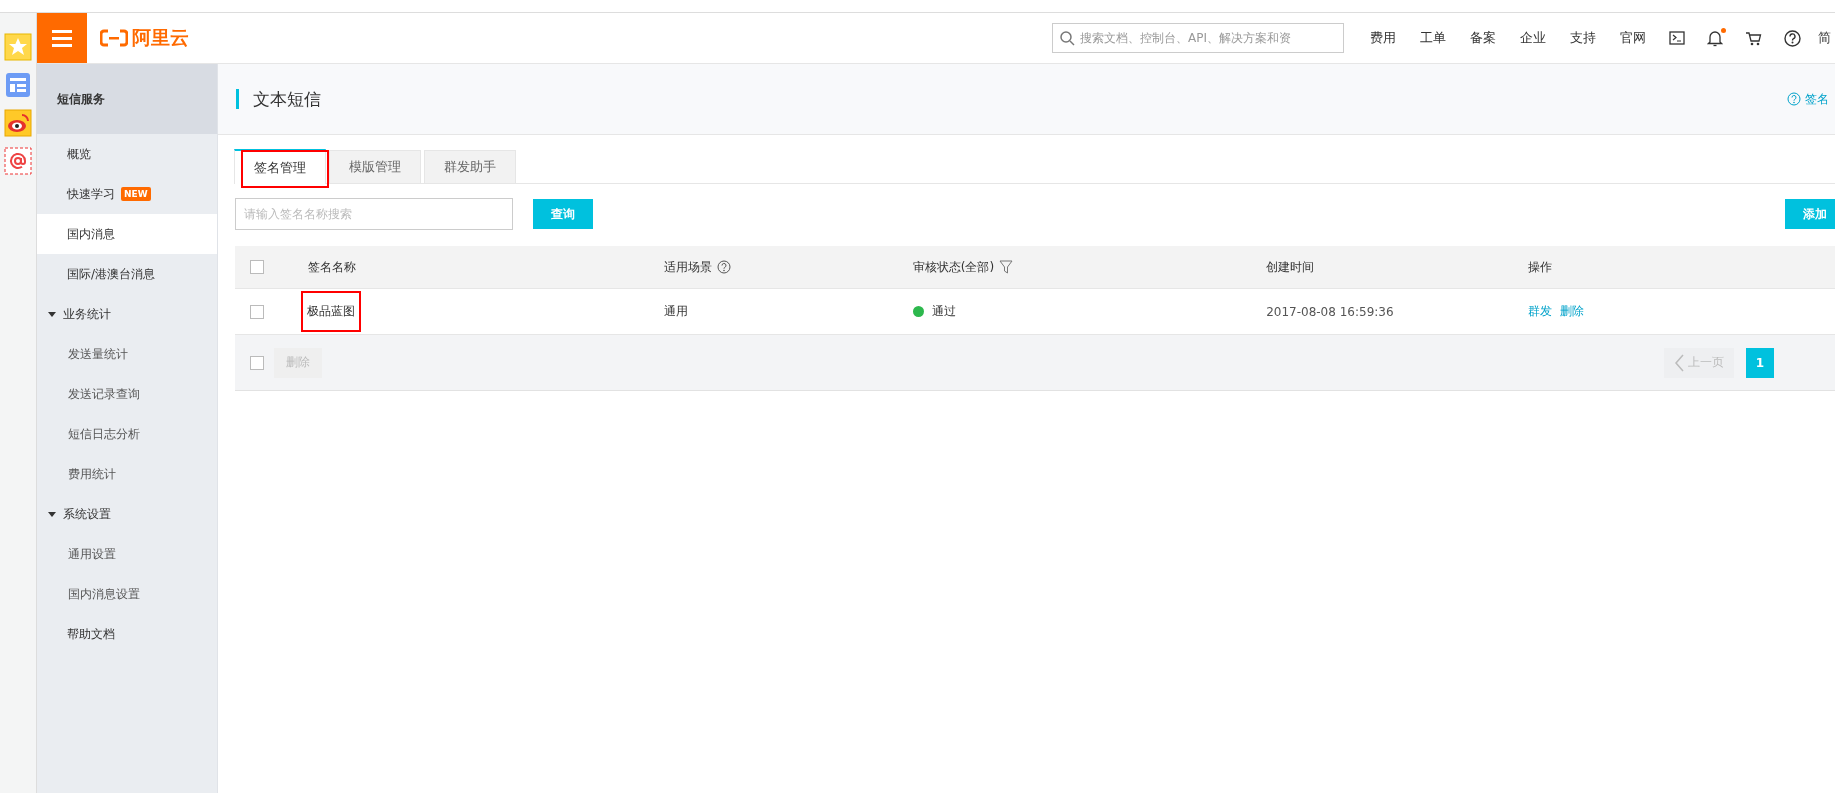 Image resolution: width=1835 pixels, height=793 pixels. What do you see at coordinates (127, 234) in the screenshot?
I see `sidebar-item: 国内消息` at bounding box center [127, 234].